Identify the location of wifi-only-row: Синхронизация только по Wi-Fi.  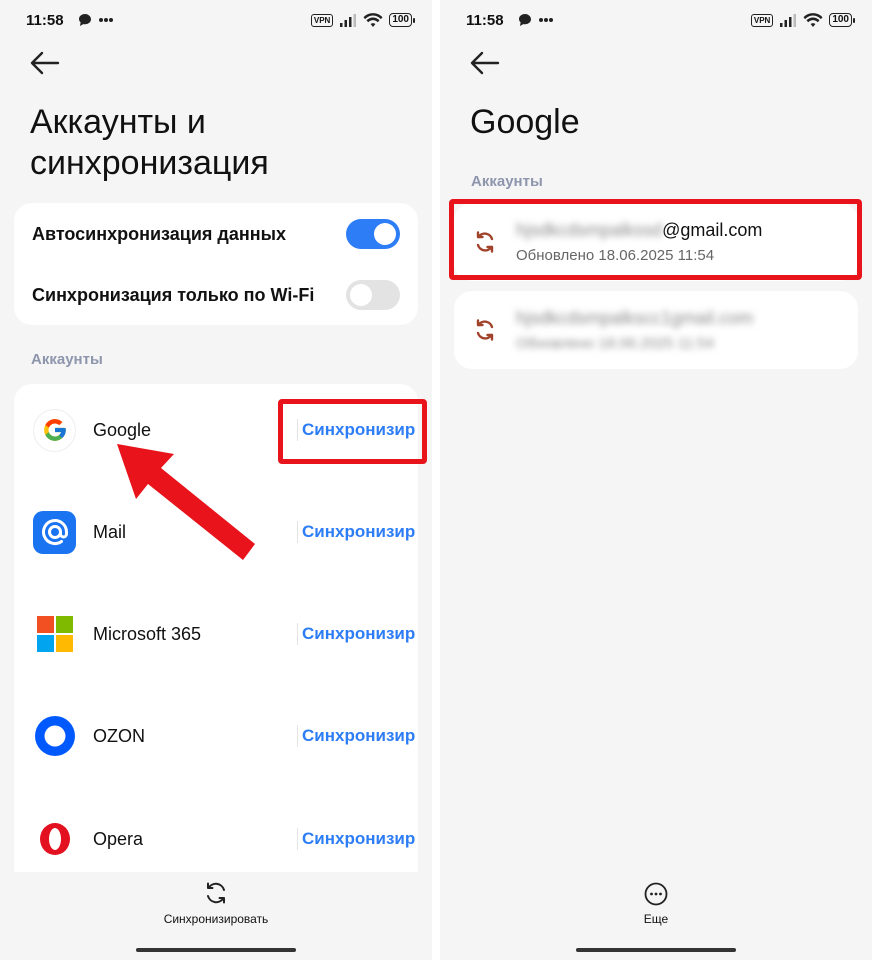
(216, 295).